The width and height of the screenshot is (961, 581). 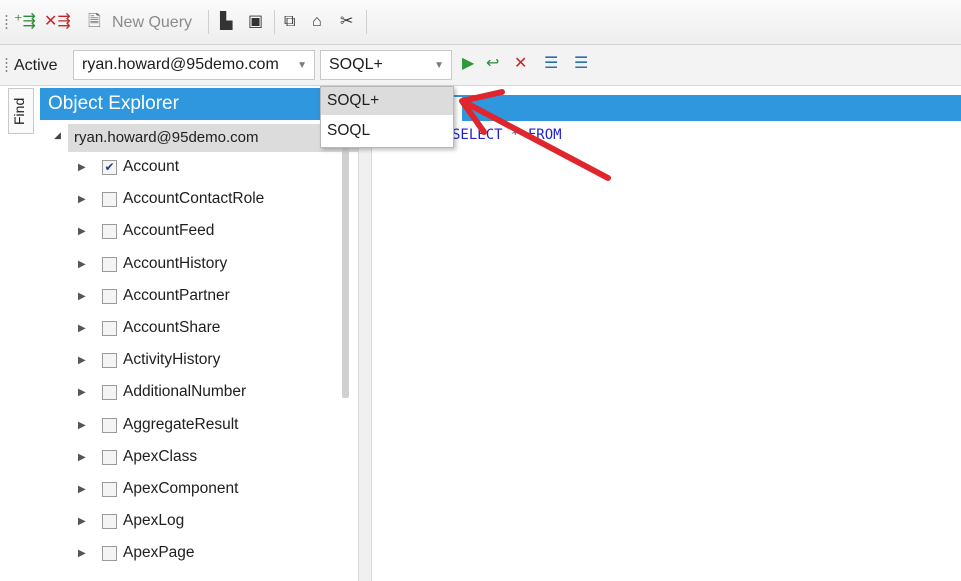 I want to click on tree-item-label: AccountPartner, so click(x=176, y=295).